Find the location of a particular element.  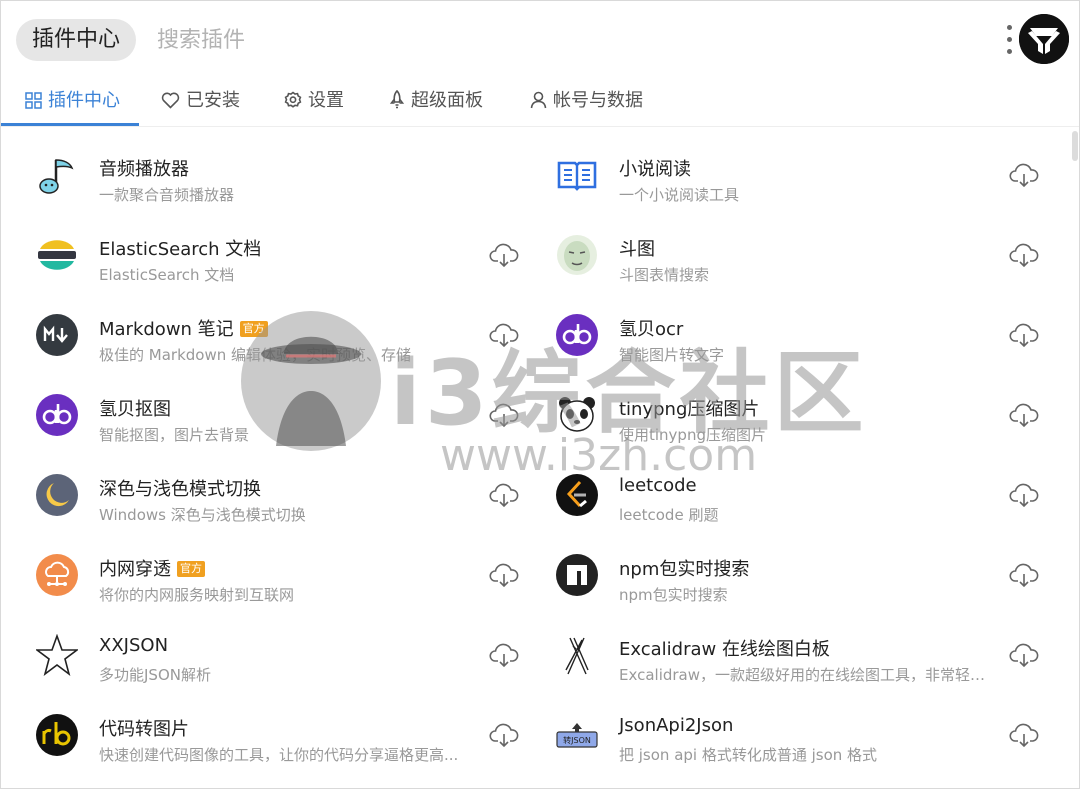

plugin-item: ElasticSearch 文档 ElasticSearch 文档 is located at coordinates (261, 264).